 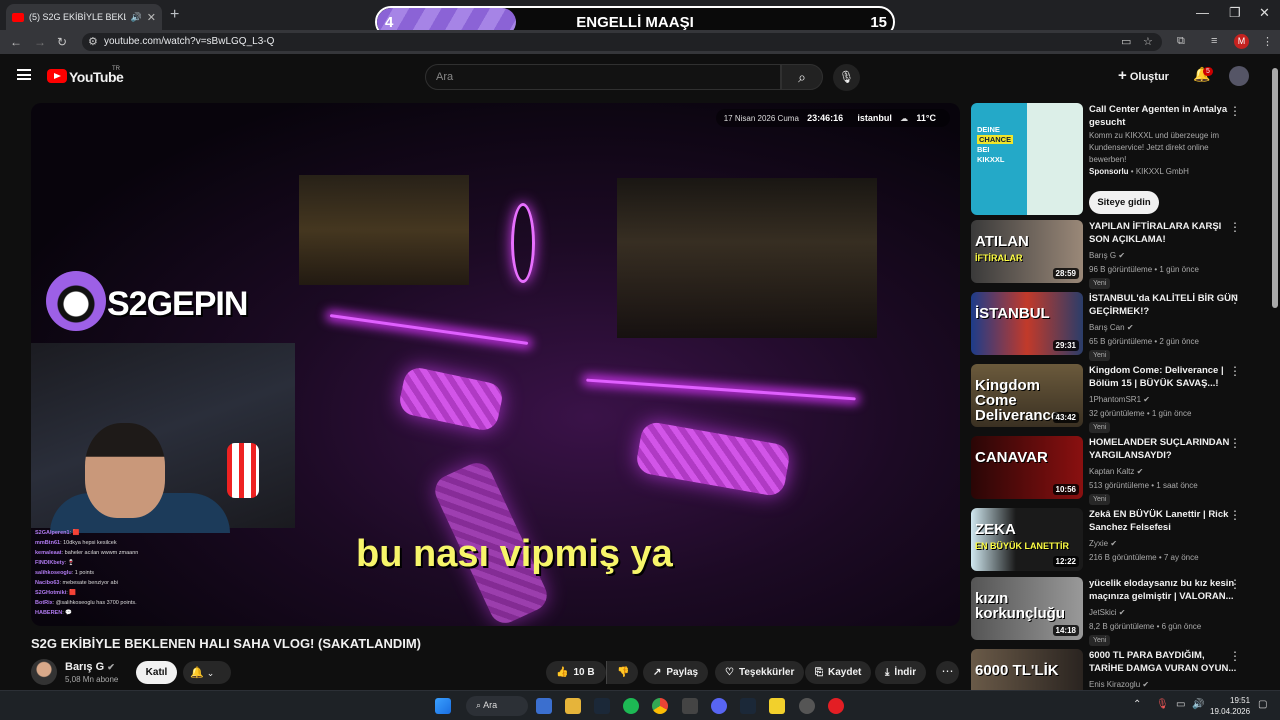 I want to click on close-tab-icon: ✕, so click(x=151, y=17).